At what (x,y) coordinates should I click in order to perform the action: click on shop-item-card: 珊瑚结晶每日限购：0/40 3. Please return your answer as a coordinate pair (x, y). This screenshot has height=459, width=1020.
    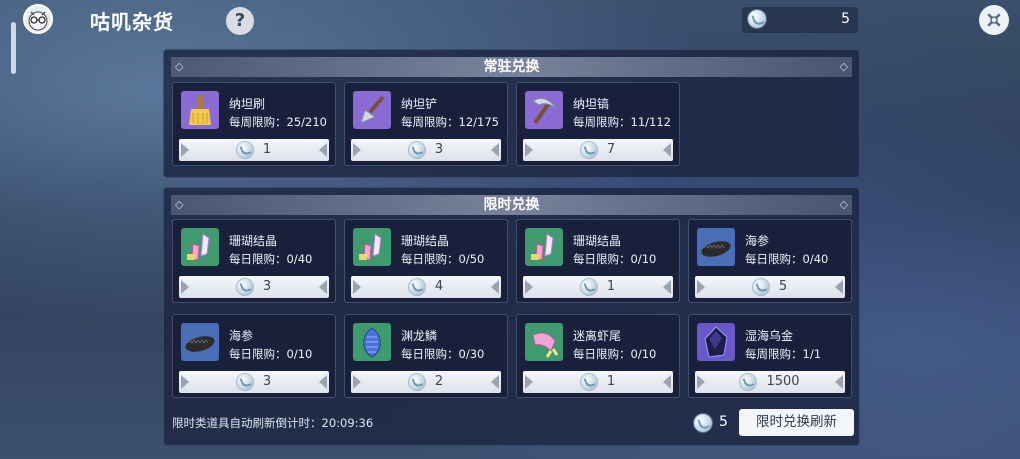
    Looking at the image, I should click on (254, 261).